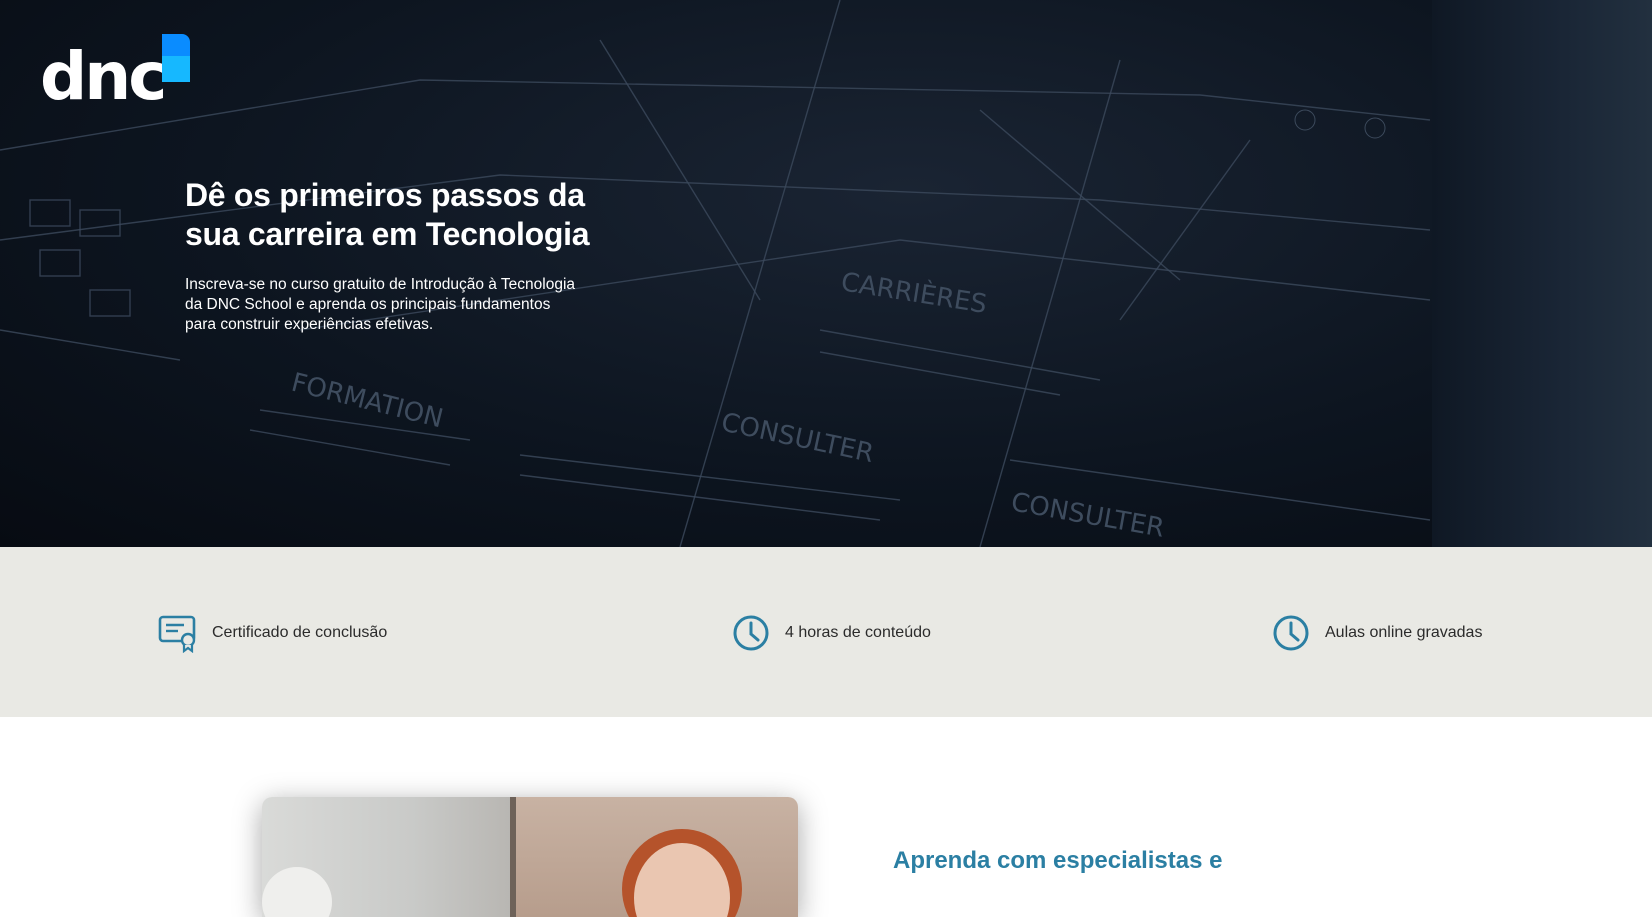  I want to click on sketch-word-carrieres: CARRIÈRES, so click(914, 292).